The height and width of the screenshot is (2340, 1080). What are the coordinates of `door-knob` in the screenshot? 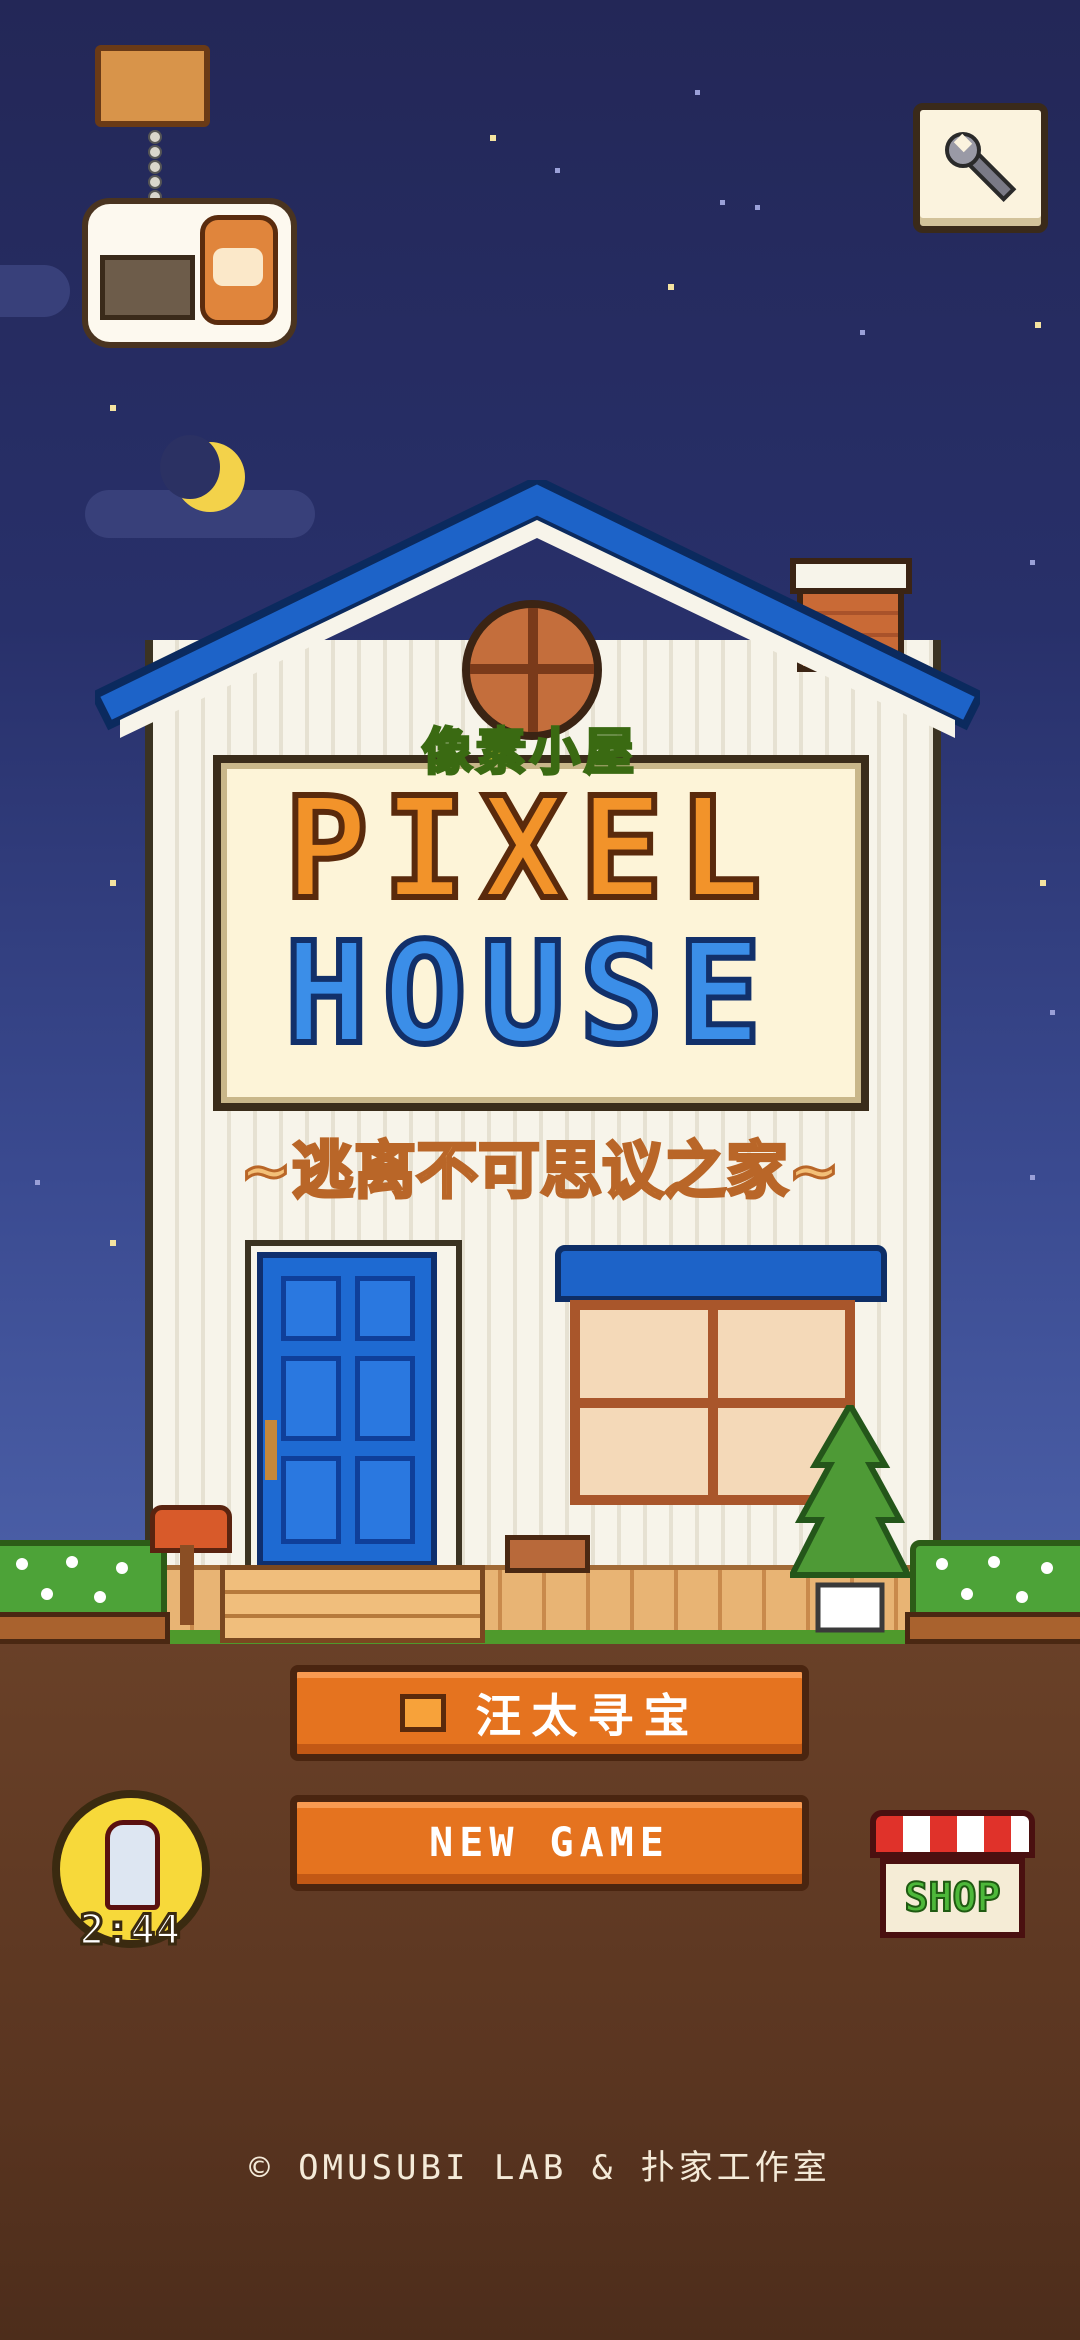 It's located at (271, 1450).